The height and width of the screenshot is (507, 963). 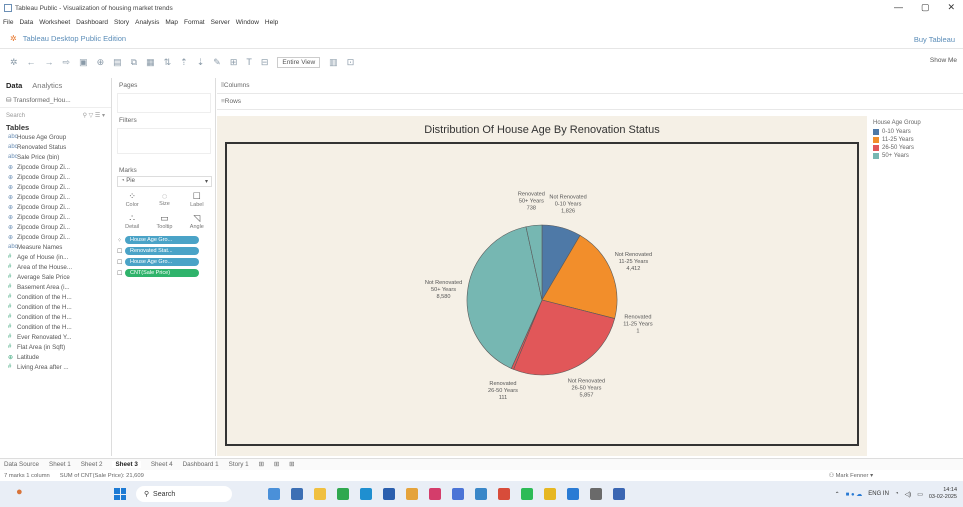 I want to click on save-icon: ▣, so click(x=83, y=62).